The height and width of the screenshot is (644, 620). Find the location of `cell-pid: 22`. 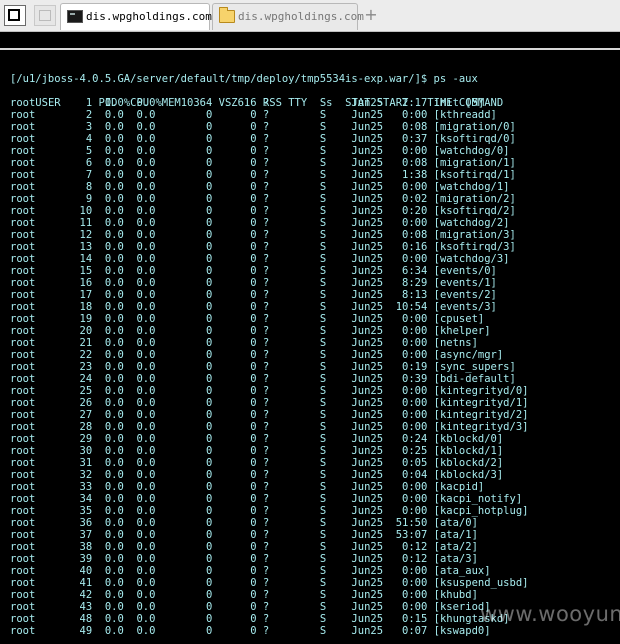

cell-pid: 22 is located at coordinates (64, 355).